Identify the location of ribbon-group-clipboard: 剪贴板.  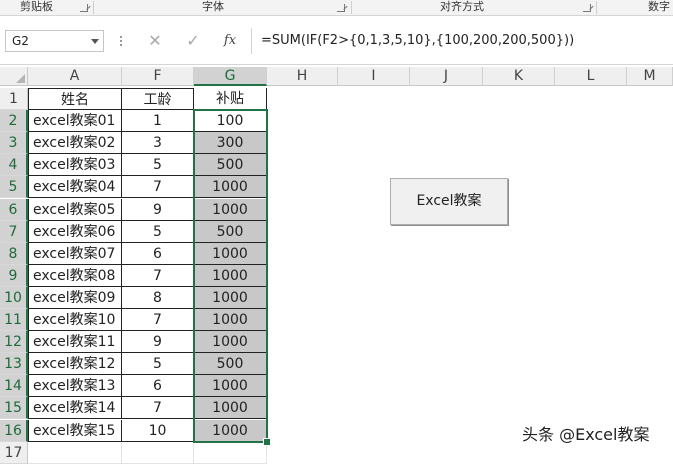
(36, 6).